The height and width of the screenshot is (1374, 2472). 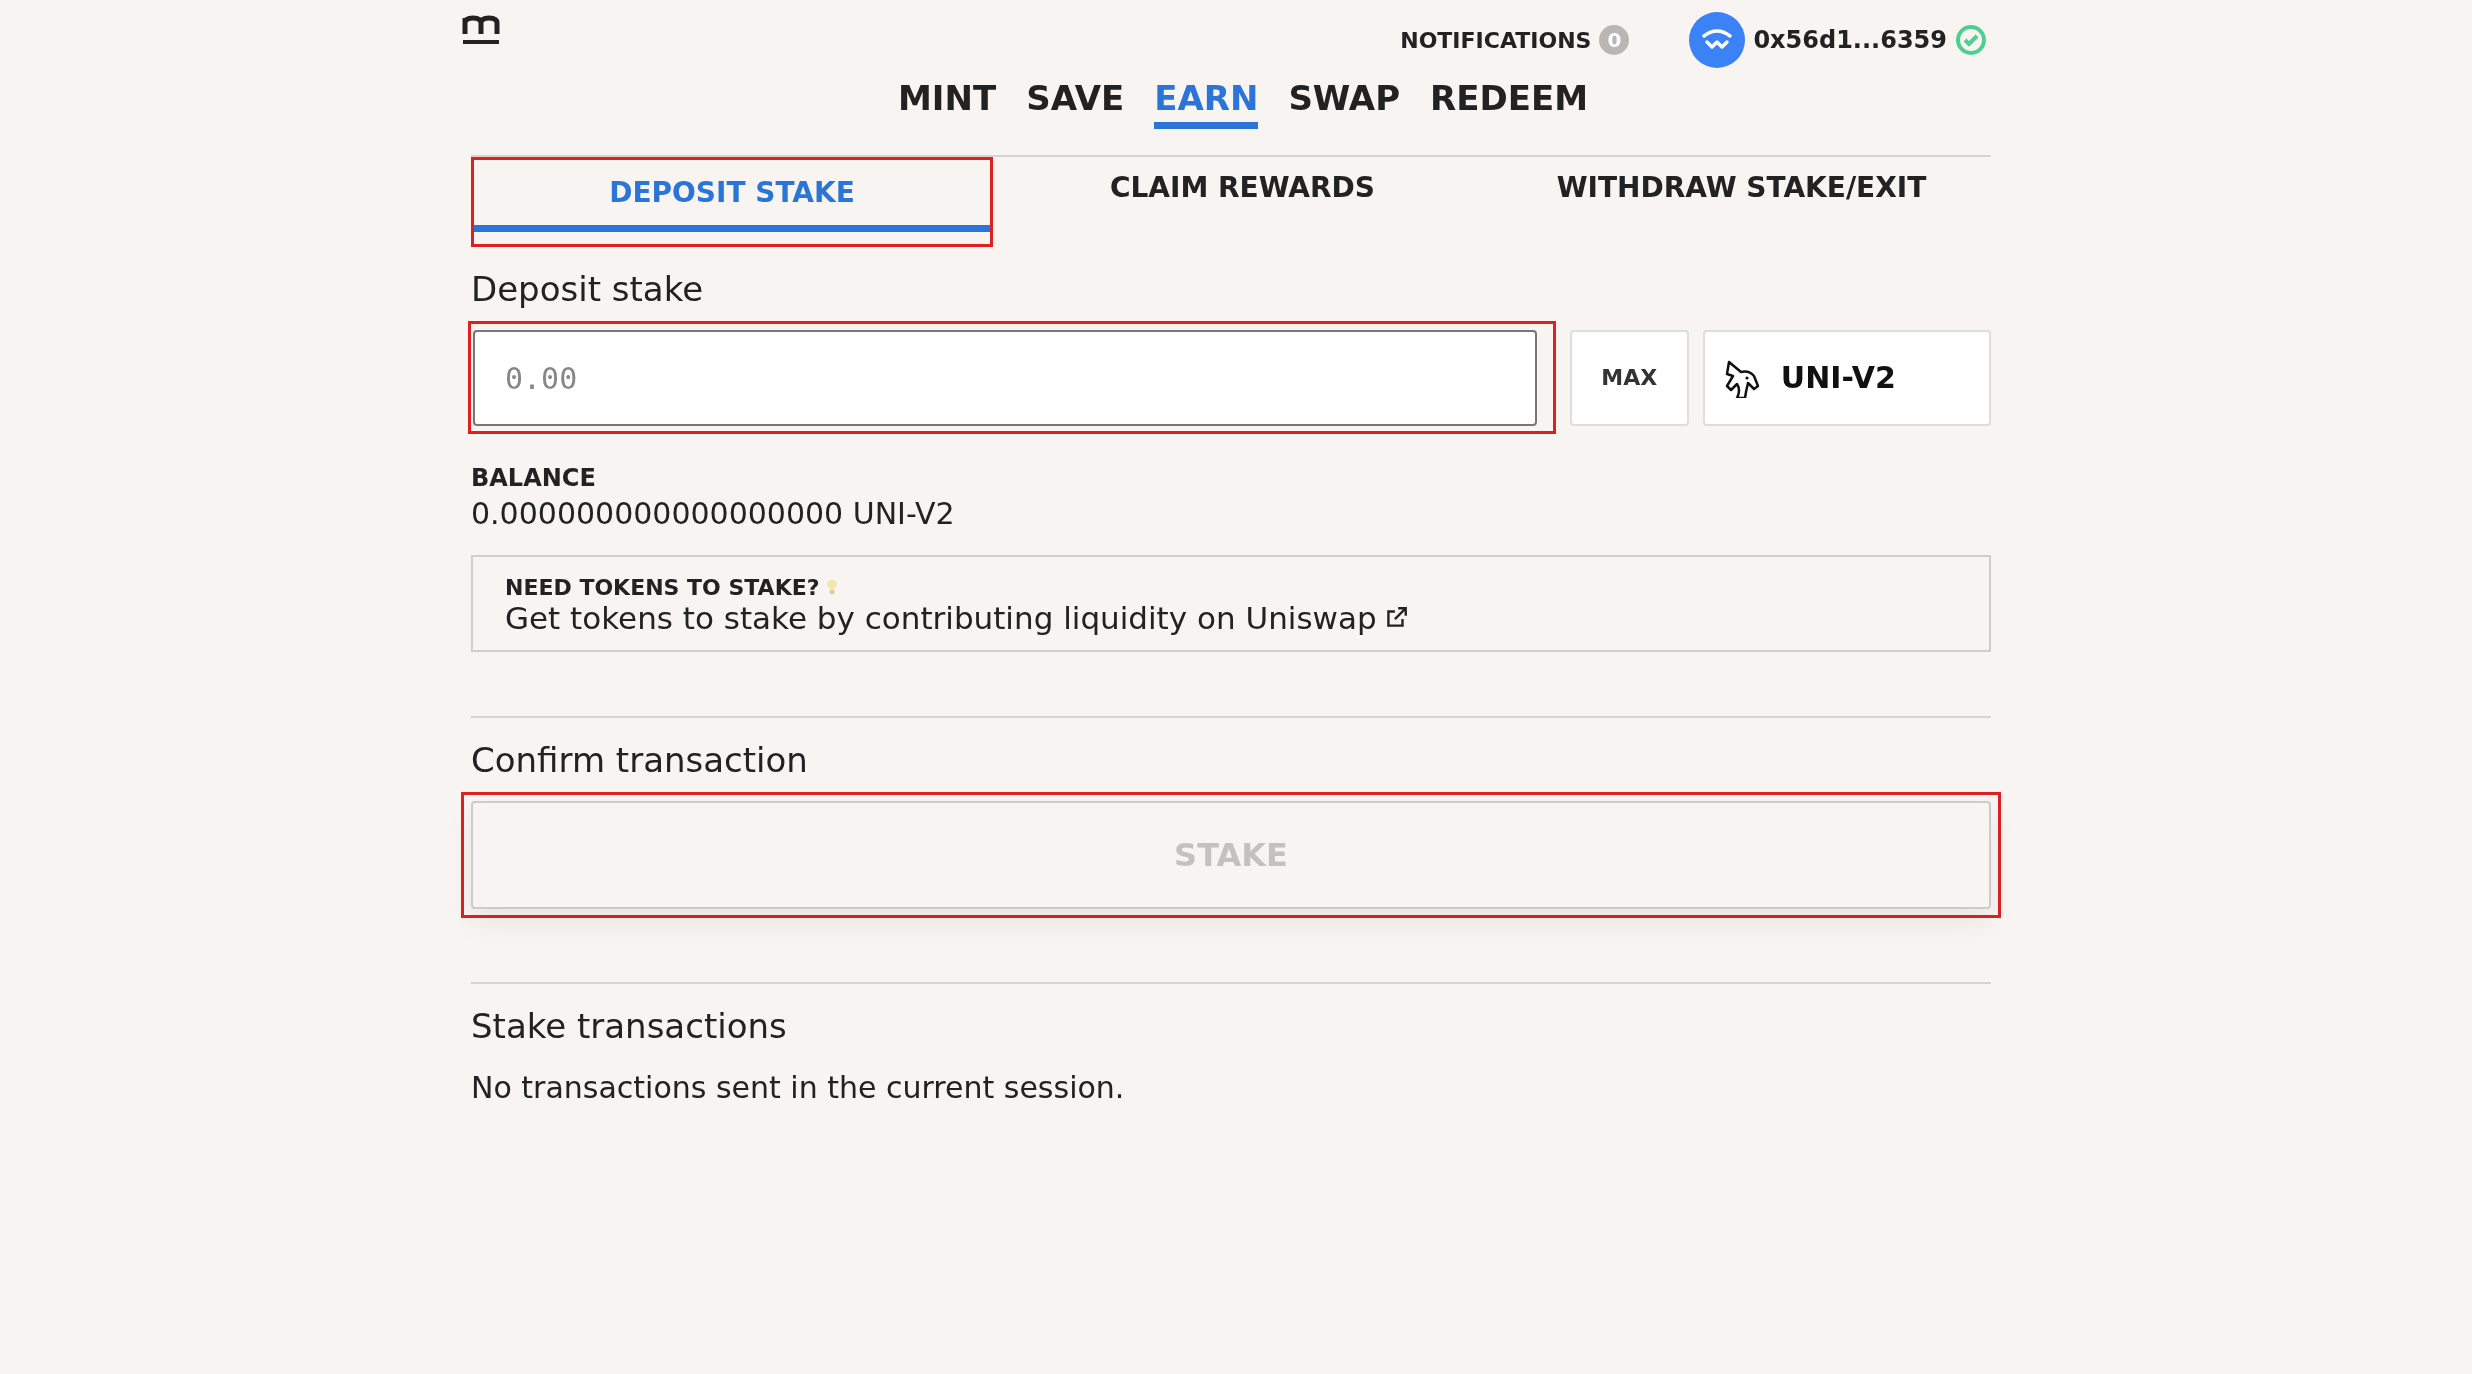 I want to click on nav-tab: SWAP, so click(x=1344, y=103).